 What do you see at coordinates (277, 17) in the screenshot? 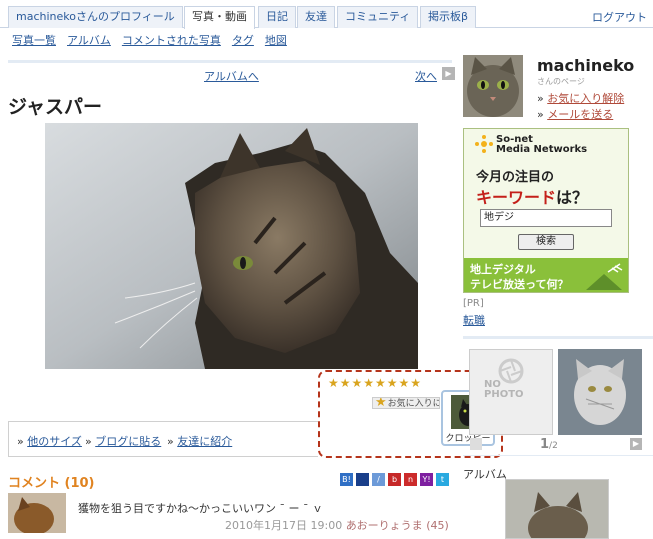
I see `tab-diary: 日記` at bounding box center [277, 17].